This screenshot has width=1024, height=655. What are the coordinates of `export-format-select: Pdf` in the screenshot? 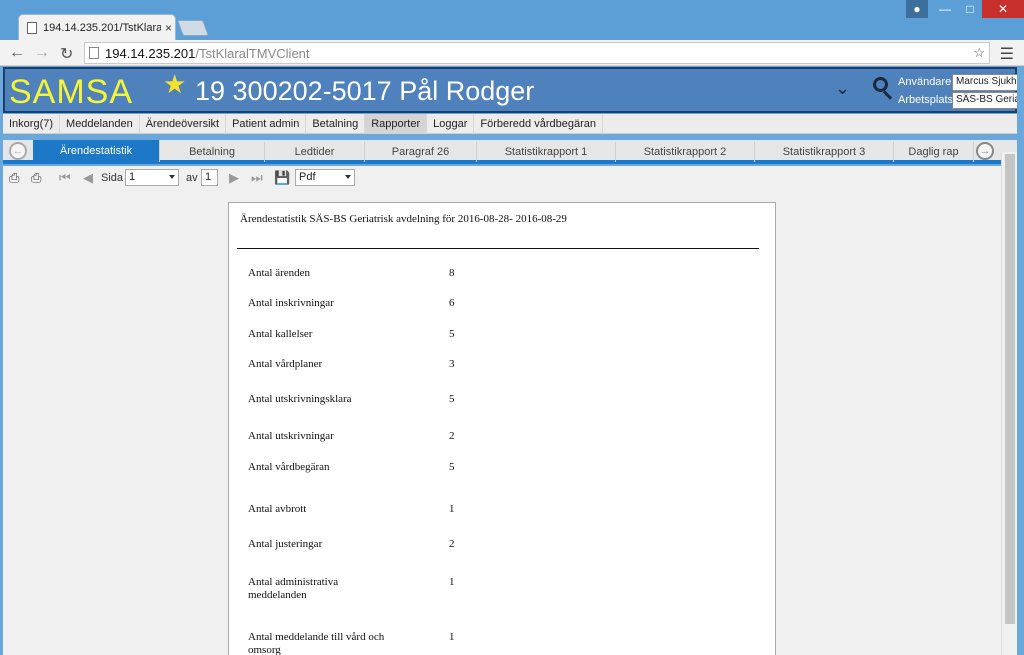 It's located at (325, 177).